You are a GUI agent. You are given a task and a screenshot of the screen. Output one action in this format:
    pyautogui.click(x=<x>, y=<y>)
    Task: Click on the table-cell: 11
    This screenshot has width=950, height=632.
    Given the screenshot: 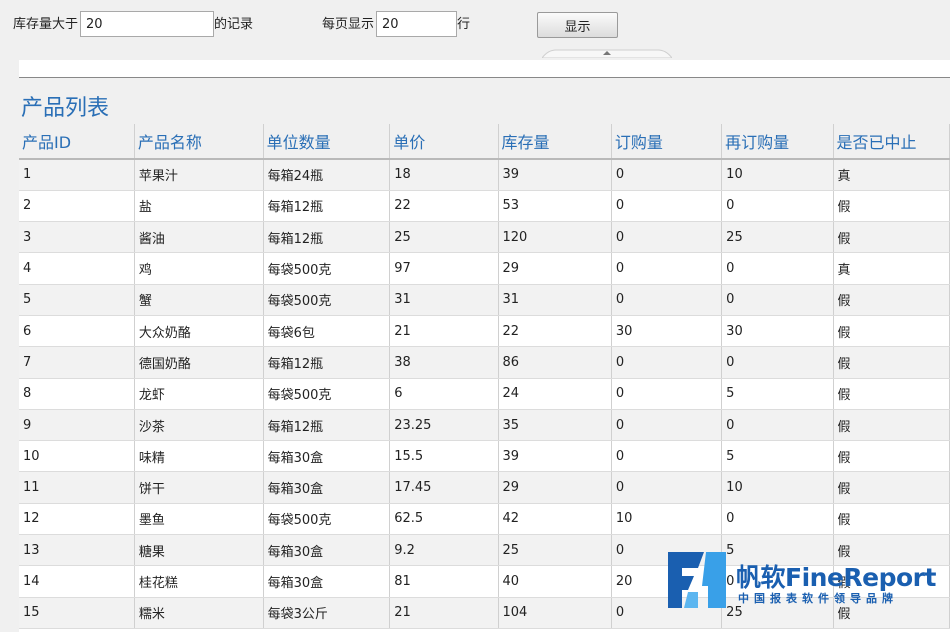 What is the action you would take?
    pyautogui.click(x=77, y=487)
    